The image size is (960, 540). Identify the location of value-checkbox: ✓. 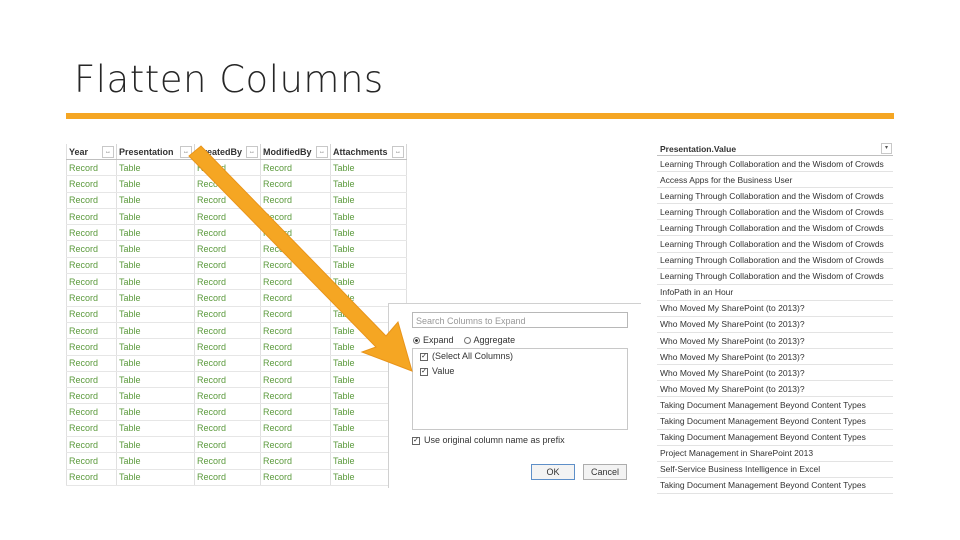
(424, 371).